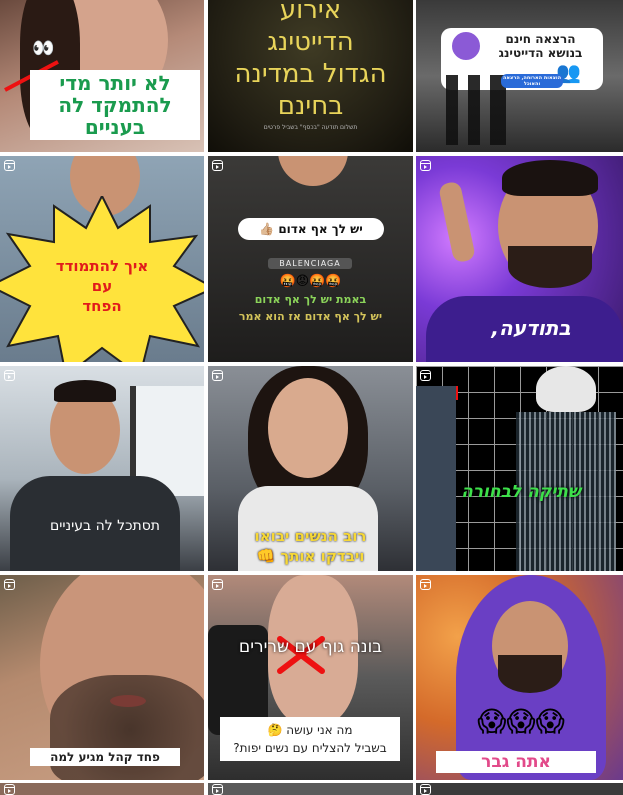 The height and width of the screenshot is (795, 623). Describe the element at coordinates (310, 647) in the screenshot. I see `top-caption: בונה גוף עם שרירים` at that location.